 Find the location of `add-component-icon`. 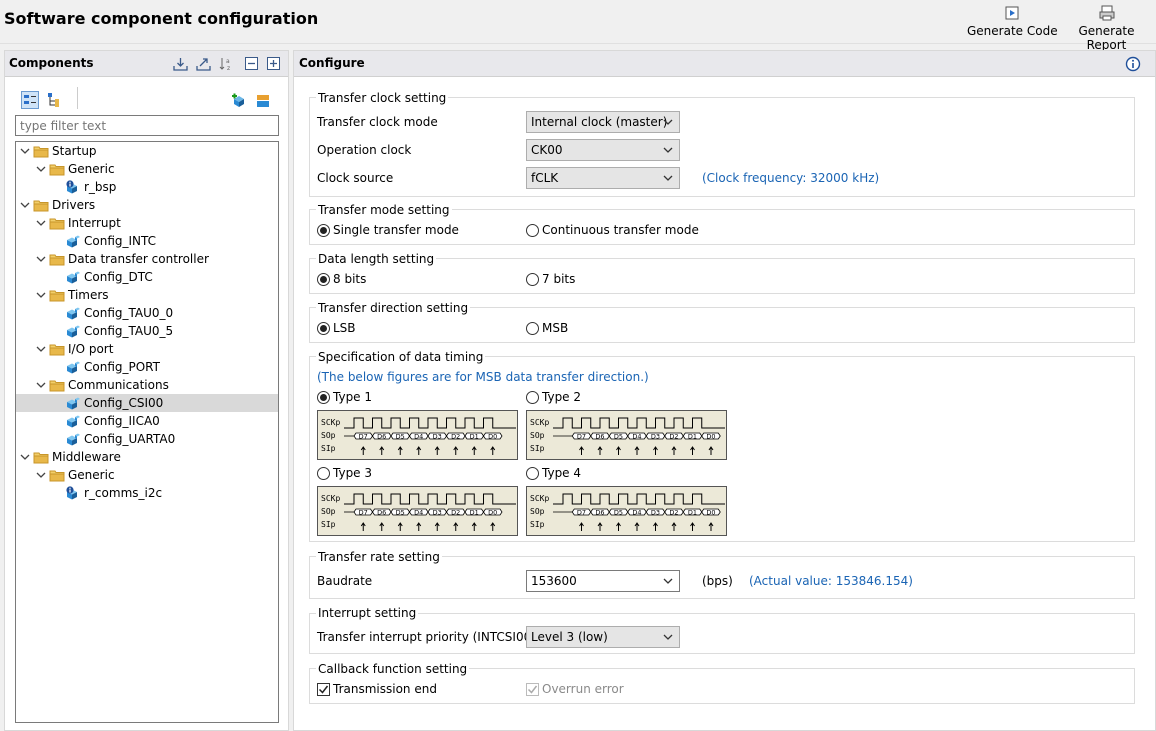

add-component-icon is located at coordinates (239, 101).